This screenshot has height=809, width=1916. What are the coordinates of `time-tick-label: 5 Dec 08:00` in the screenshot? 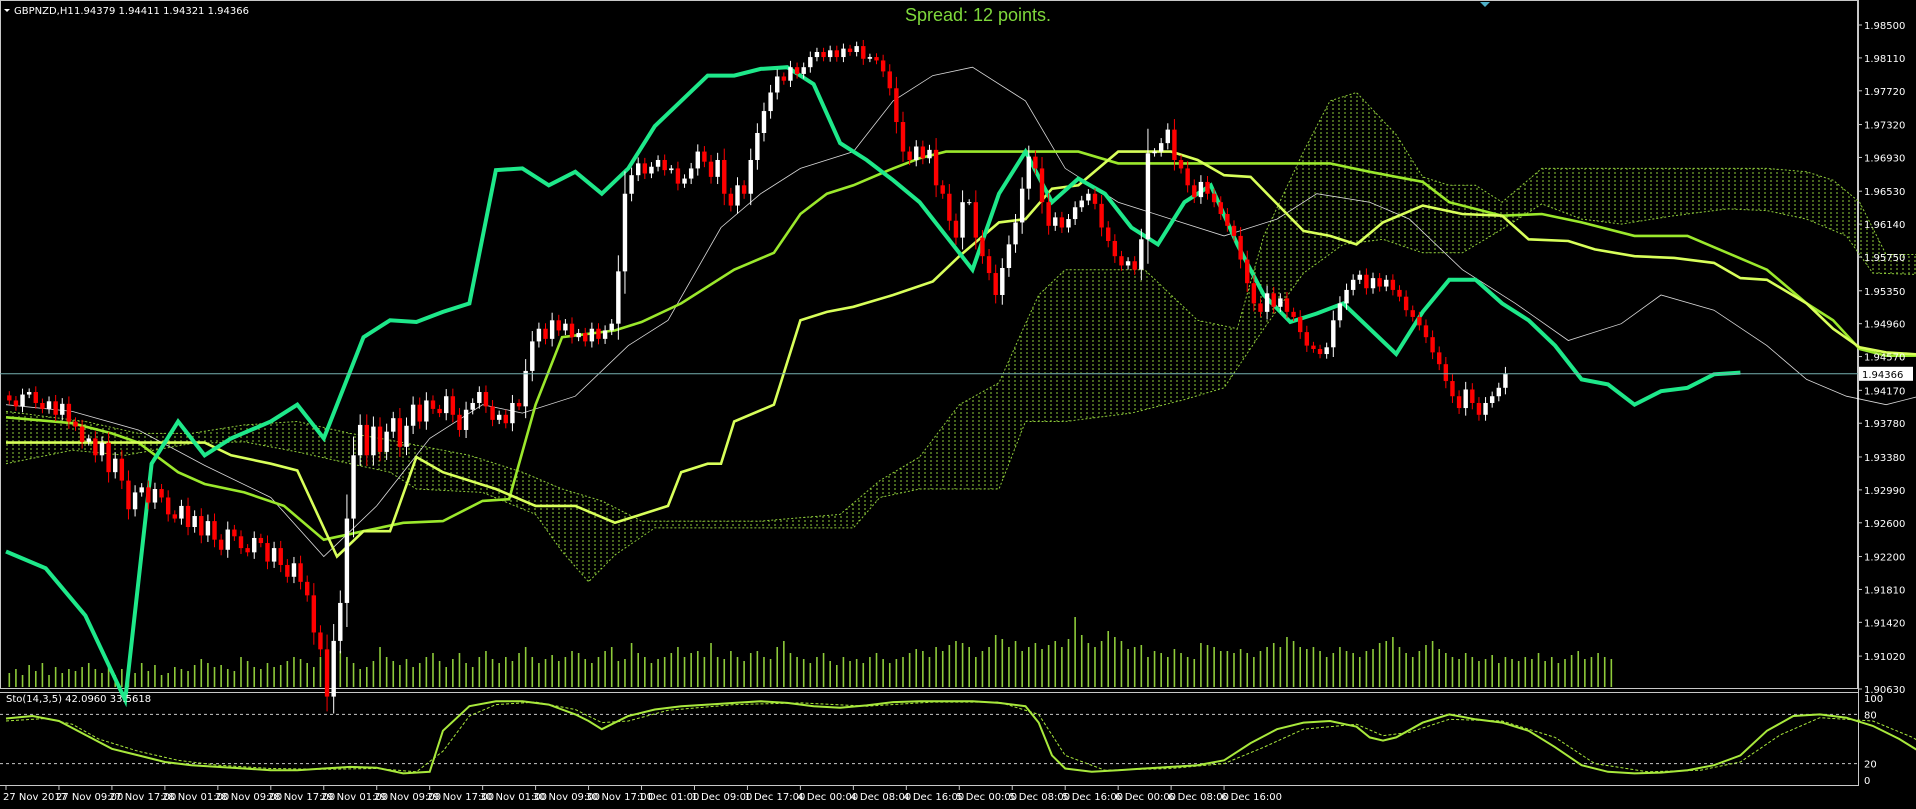 It's located at (1039, 797).